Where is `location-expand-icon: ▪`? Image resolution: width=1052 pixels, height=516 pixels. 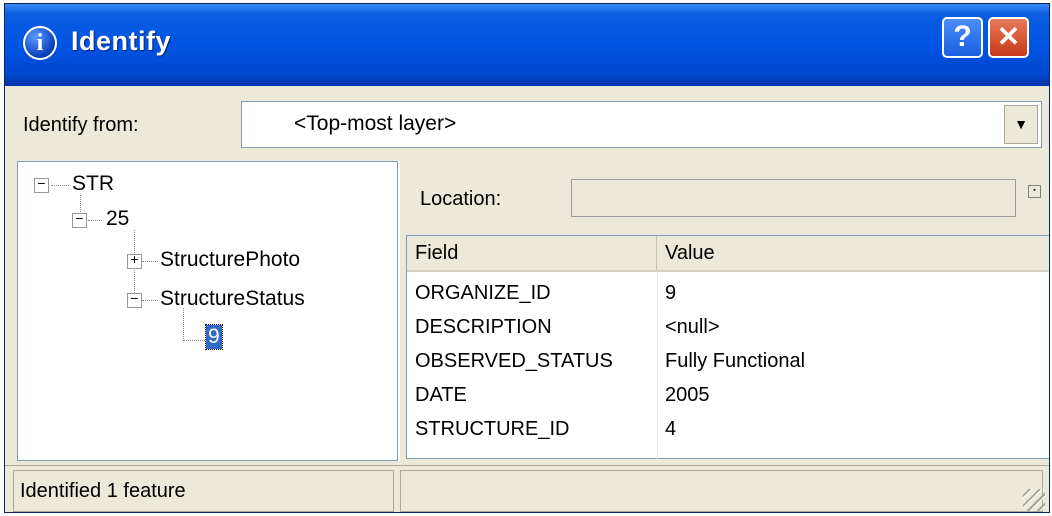 location-expand-icon: ▪ is located at coordinates (1034, 191).